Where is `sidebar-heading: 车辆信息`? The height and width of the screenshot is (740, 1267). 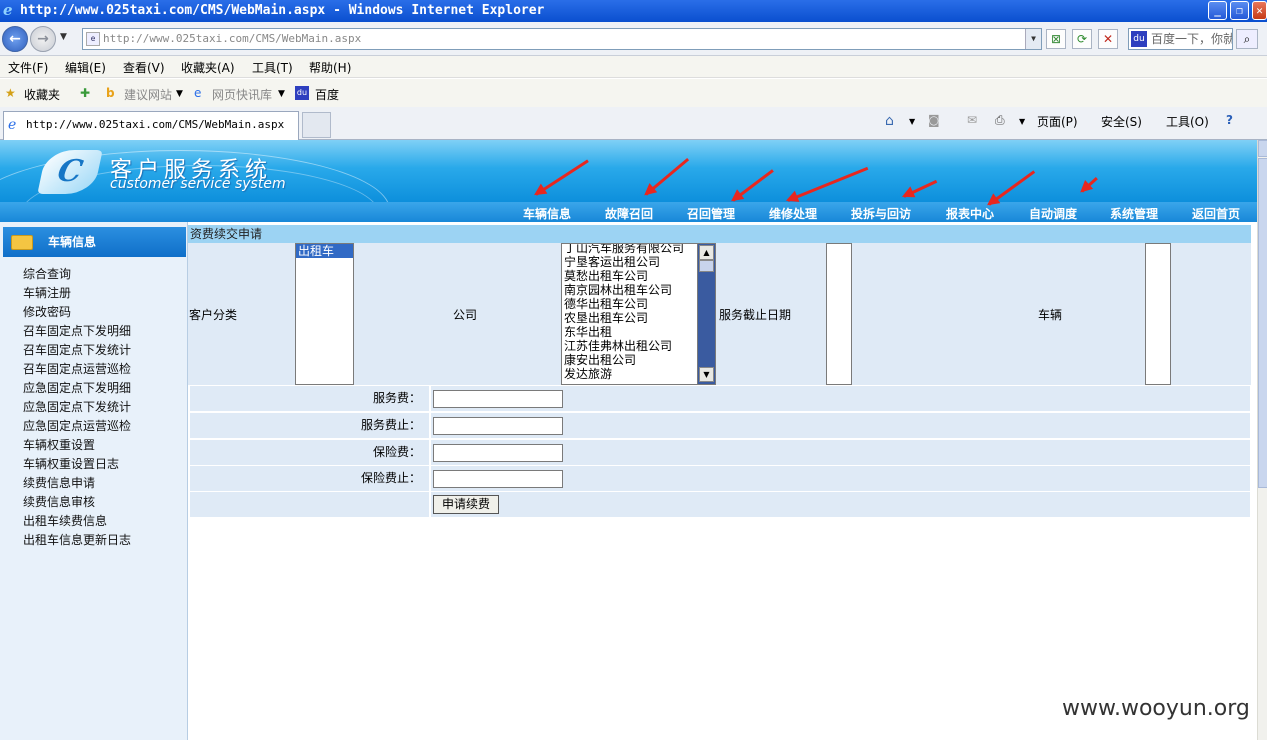
sidebar-heading: 车辆信息 is located at coordinates (94, 242).